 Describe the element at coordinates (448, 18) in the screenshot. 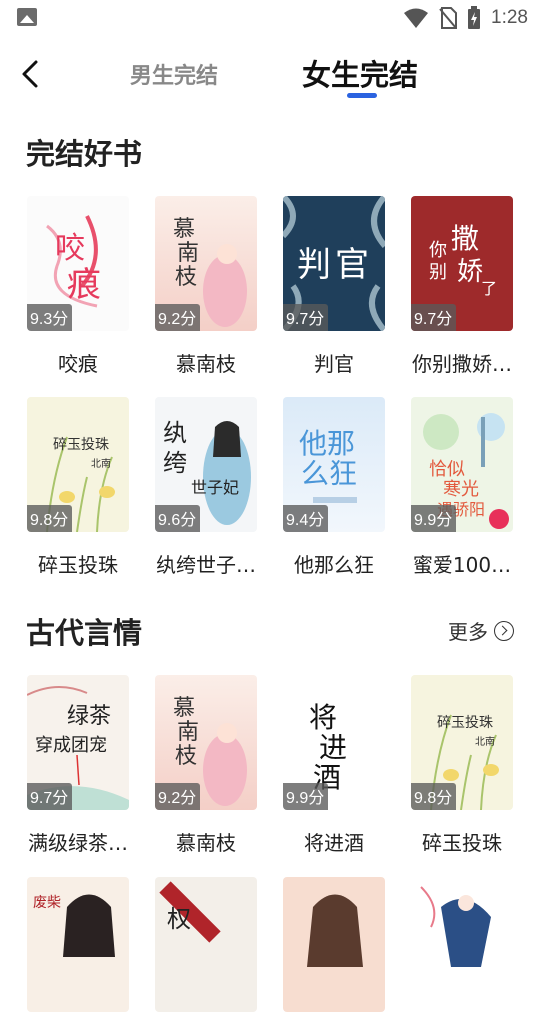

I see `no-sim-icon` at that location.